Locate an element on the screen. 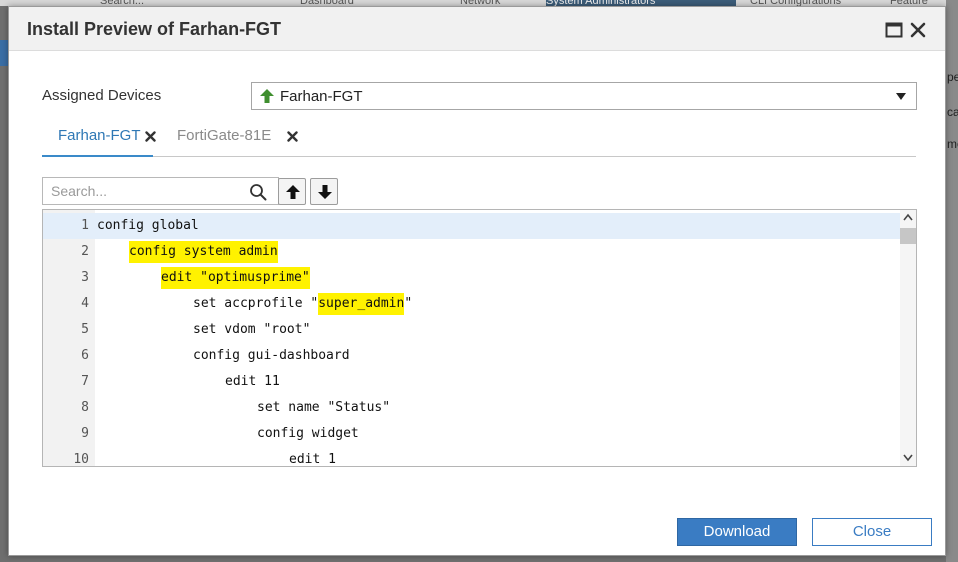 The width and height of the screenshot is (958, 562). line-number: 7 is located at coordinates (85, 381).